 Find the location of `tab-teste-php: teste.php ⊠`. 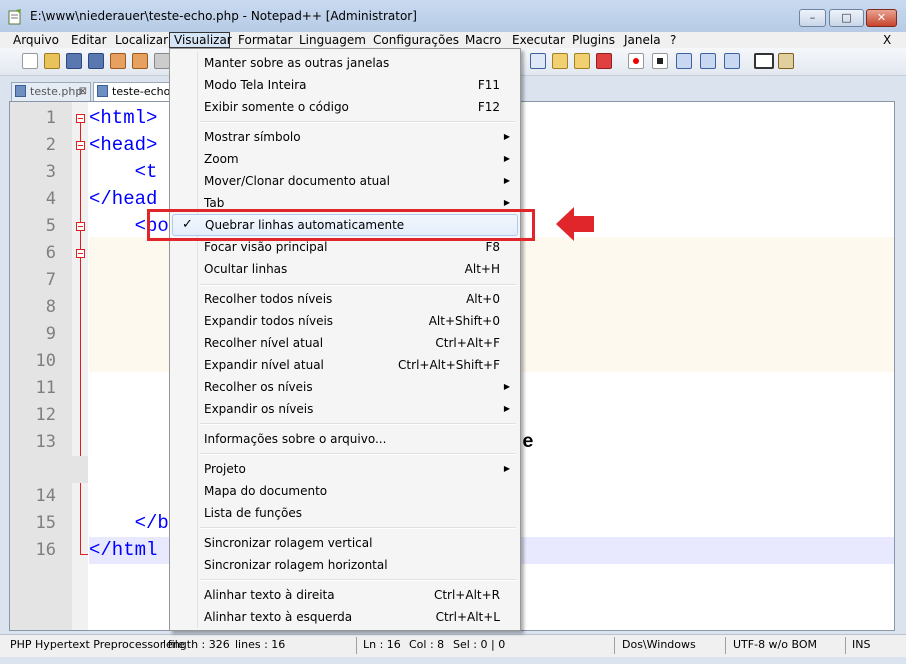

tab-teste-php: teste.php ⊠ is located at coordinates (51, 91).